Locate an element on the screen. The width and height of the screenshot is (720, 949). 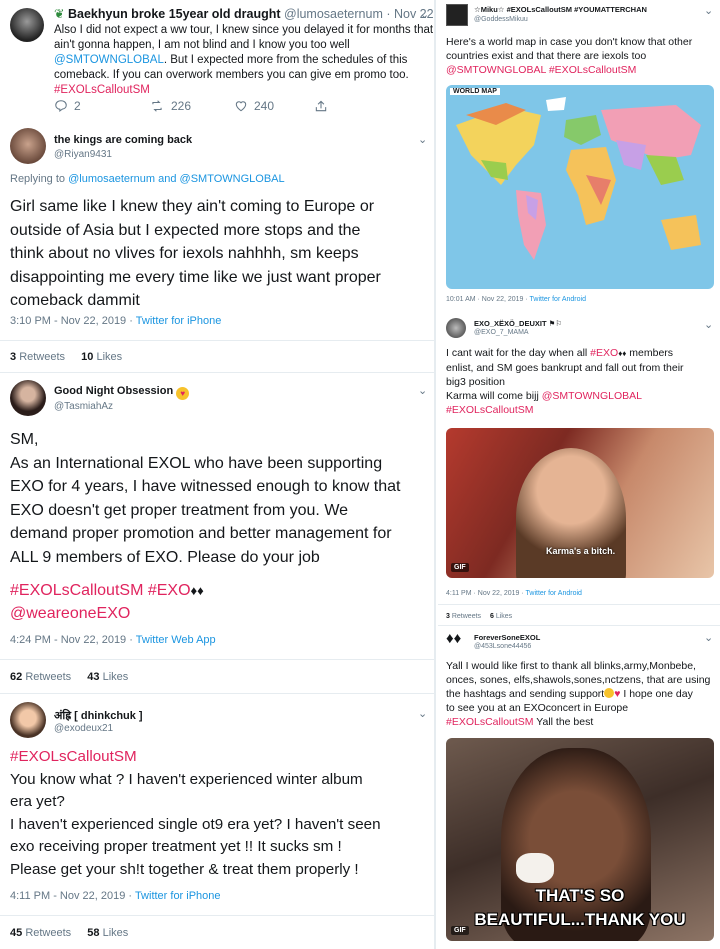
handle: @GoddessMikuu is located at coordinates (501, 19).